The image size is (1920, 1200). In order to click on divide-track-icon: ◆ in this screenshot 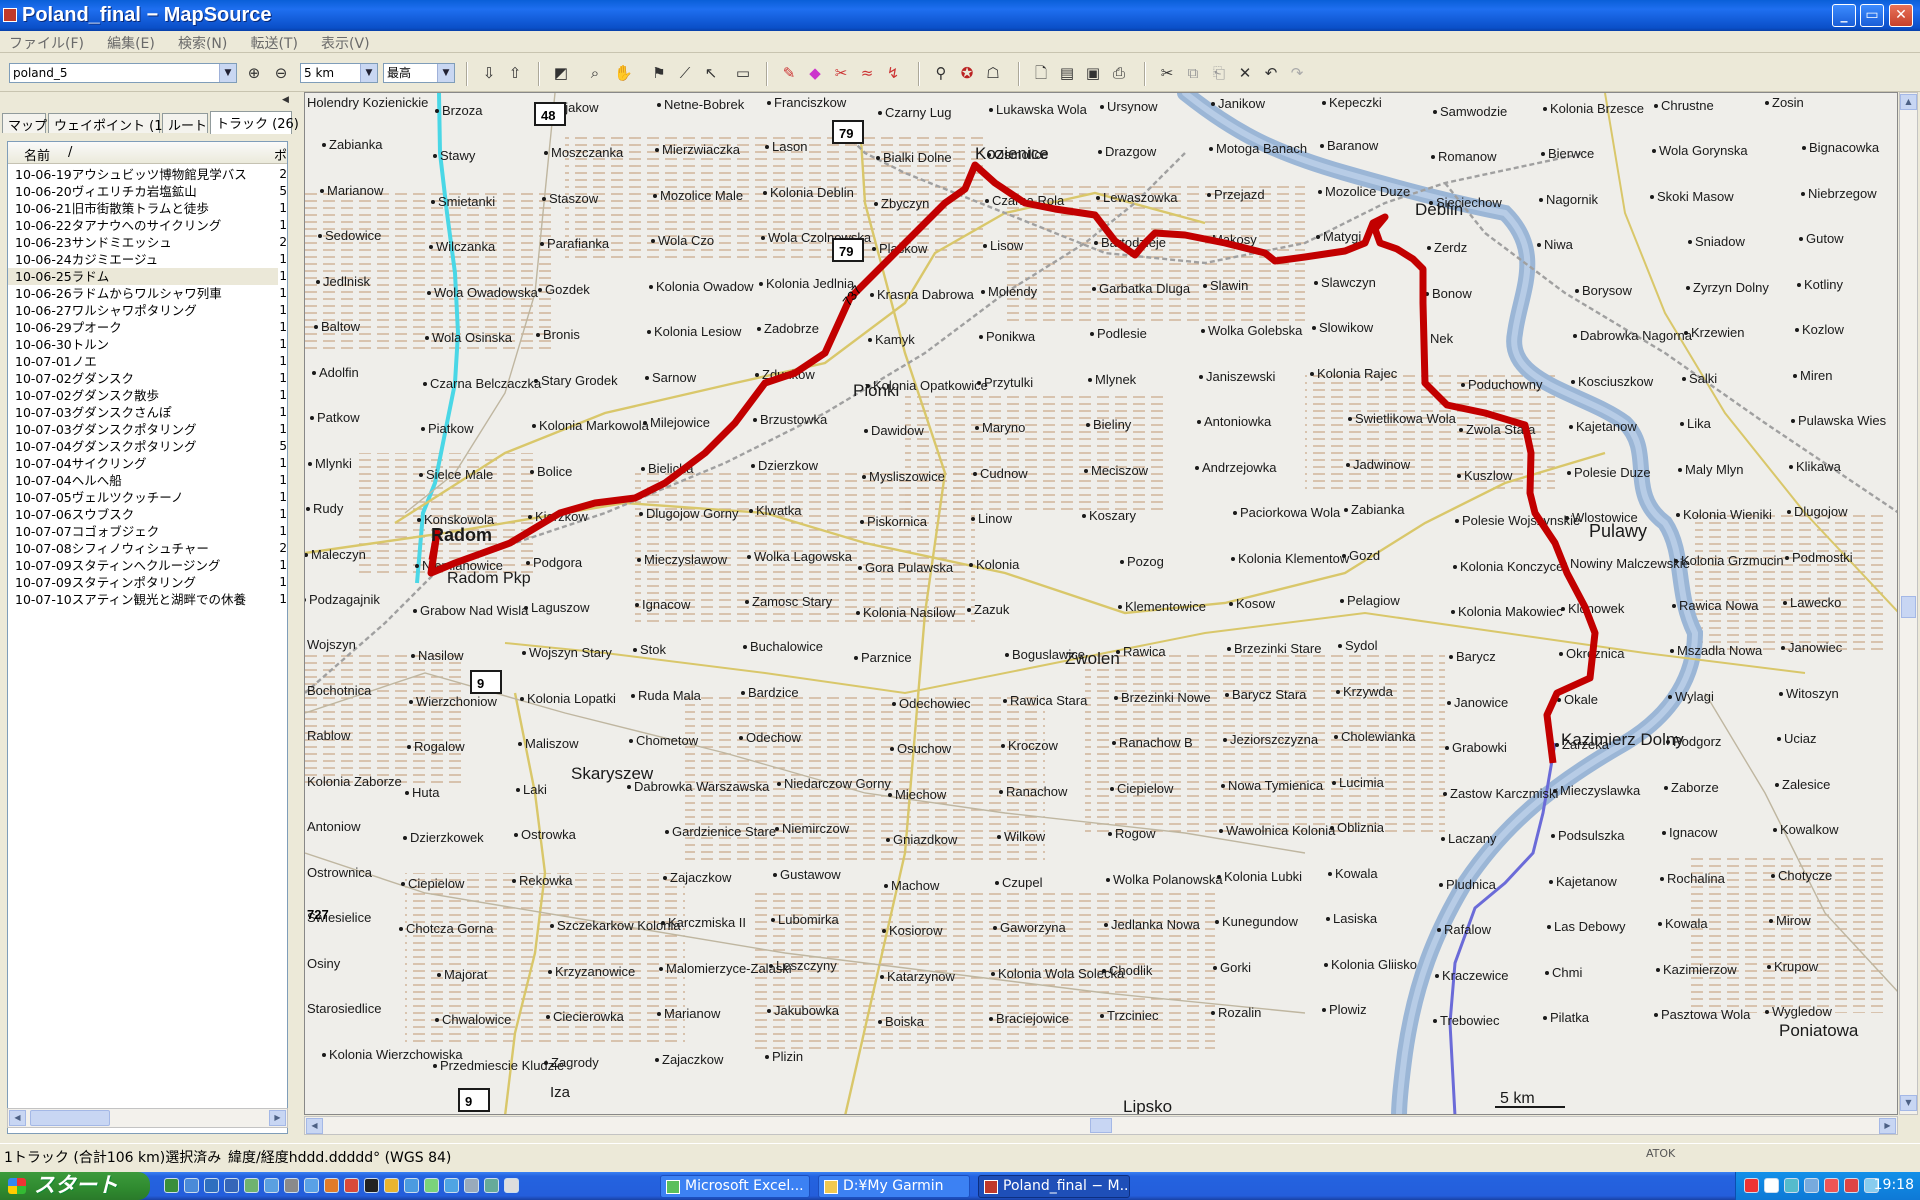, I will do `click(815, 73)`.